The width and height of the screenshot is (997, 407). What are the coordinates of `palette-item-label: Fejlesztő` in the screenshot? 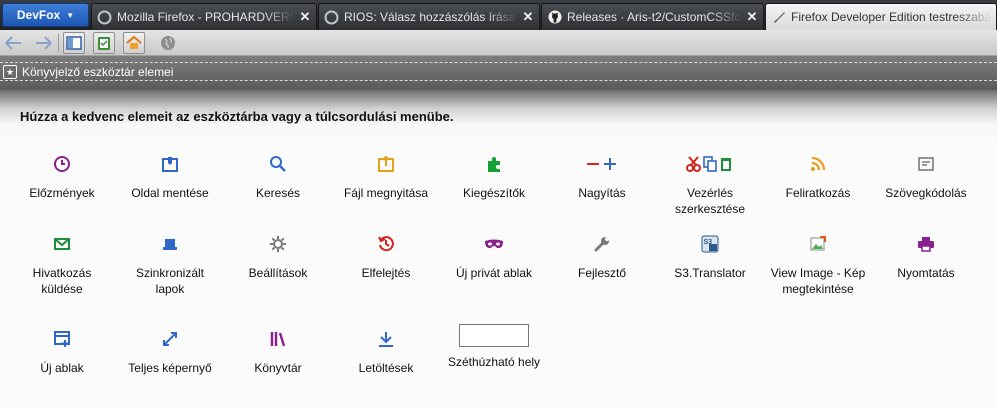 It's located at (602, 273).